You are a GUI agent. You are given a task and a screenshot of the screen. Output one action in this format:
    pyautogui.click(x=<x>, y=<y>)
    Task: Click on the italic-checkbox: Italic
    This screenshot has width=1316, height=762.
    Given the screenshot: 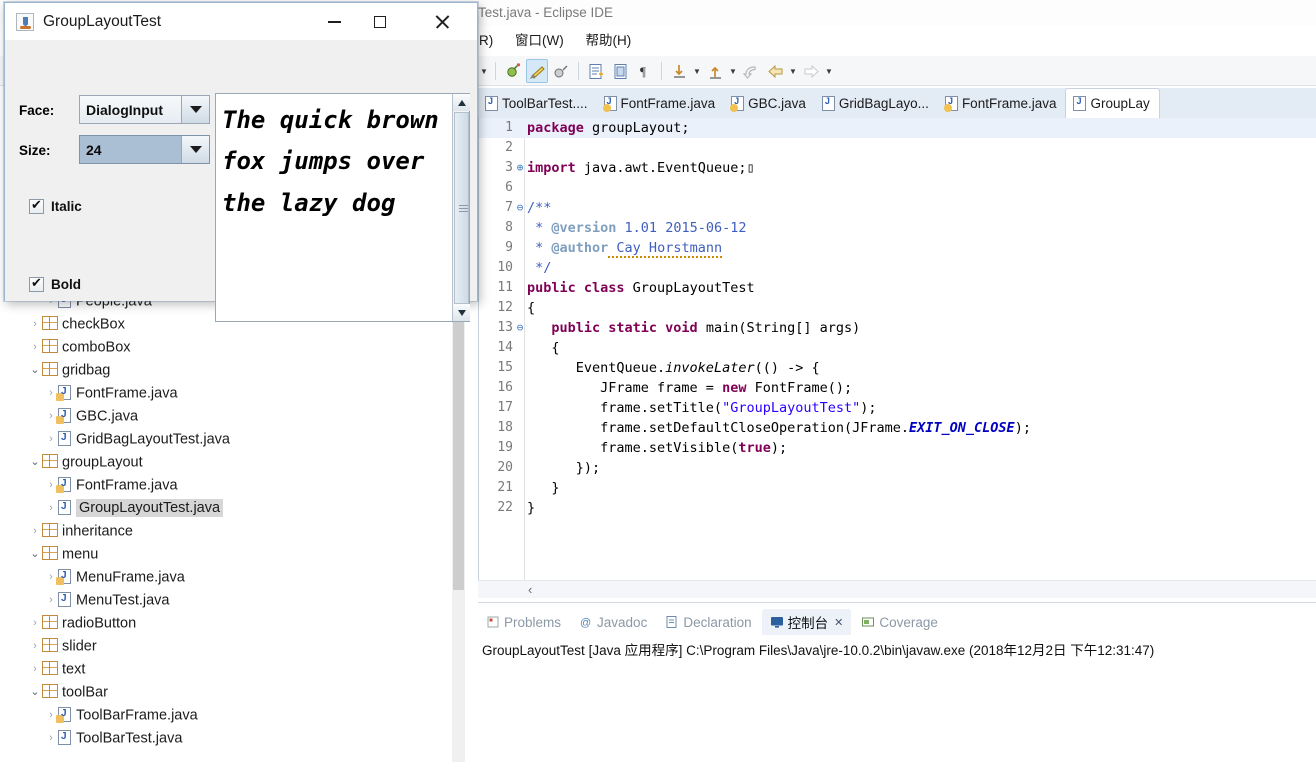 What is the action you would take?
    pyautogui.click(x=55, y=205)
    